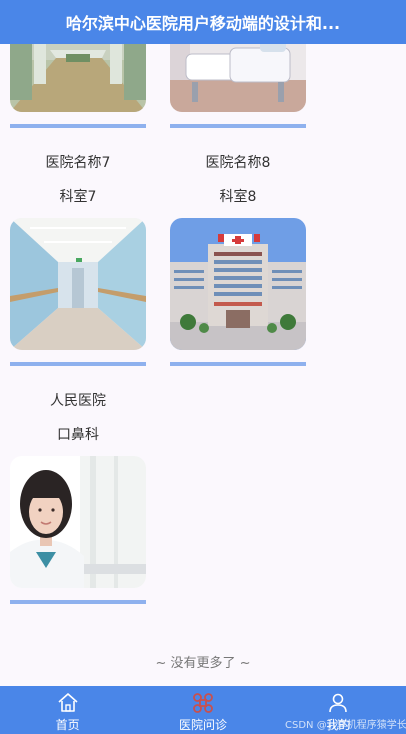  What do you see at coordinates (78, 197) in the screenshot?
I see `department-name: 科室7` at bounding box center [78, 197].